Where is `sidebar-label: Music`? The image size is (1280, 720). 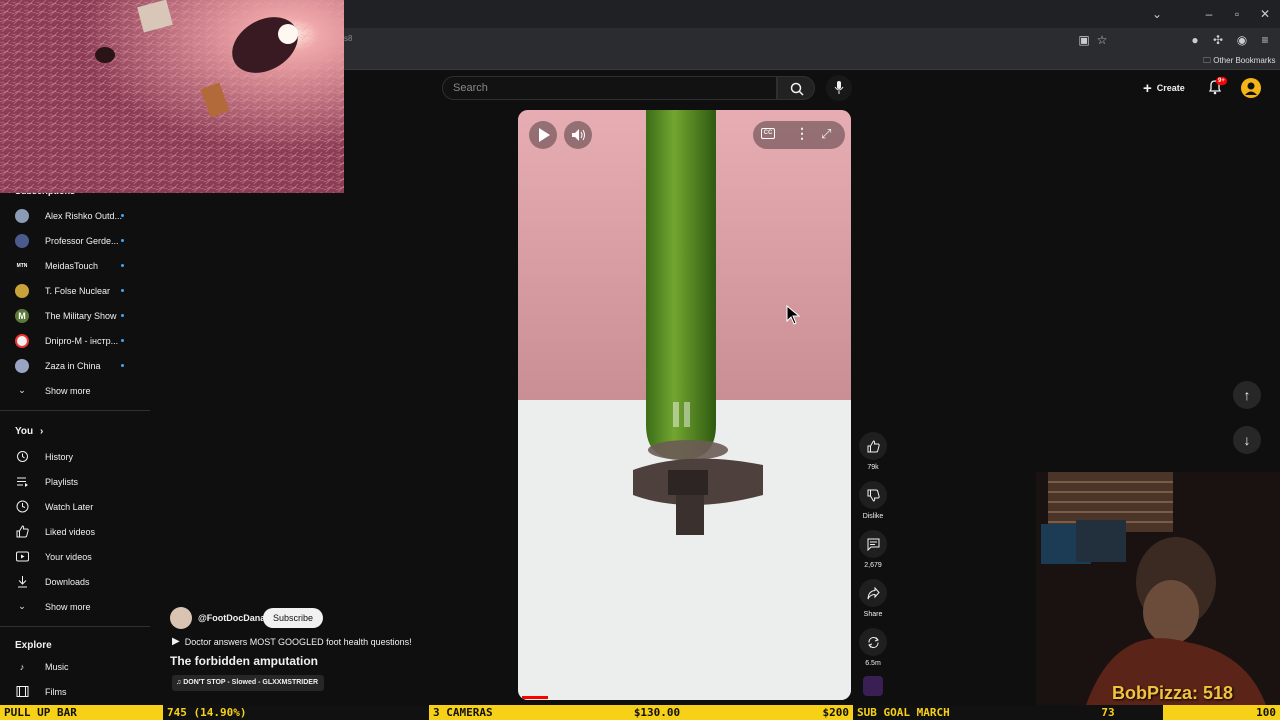
sidebar-label: Music is located at coordinates (57, 666).